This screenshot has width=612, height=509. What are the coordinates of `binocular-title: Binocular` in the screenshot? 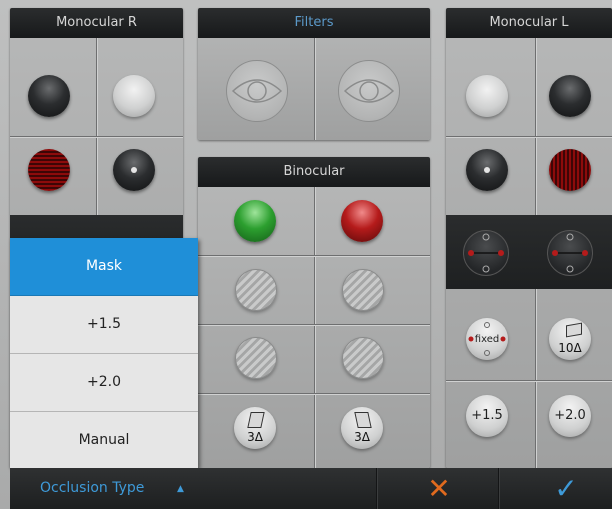 It's located at (314, 172).